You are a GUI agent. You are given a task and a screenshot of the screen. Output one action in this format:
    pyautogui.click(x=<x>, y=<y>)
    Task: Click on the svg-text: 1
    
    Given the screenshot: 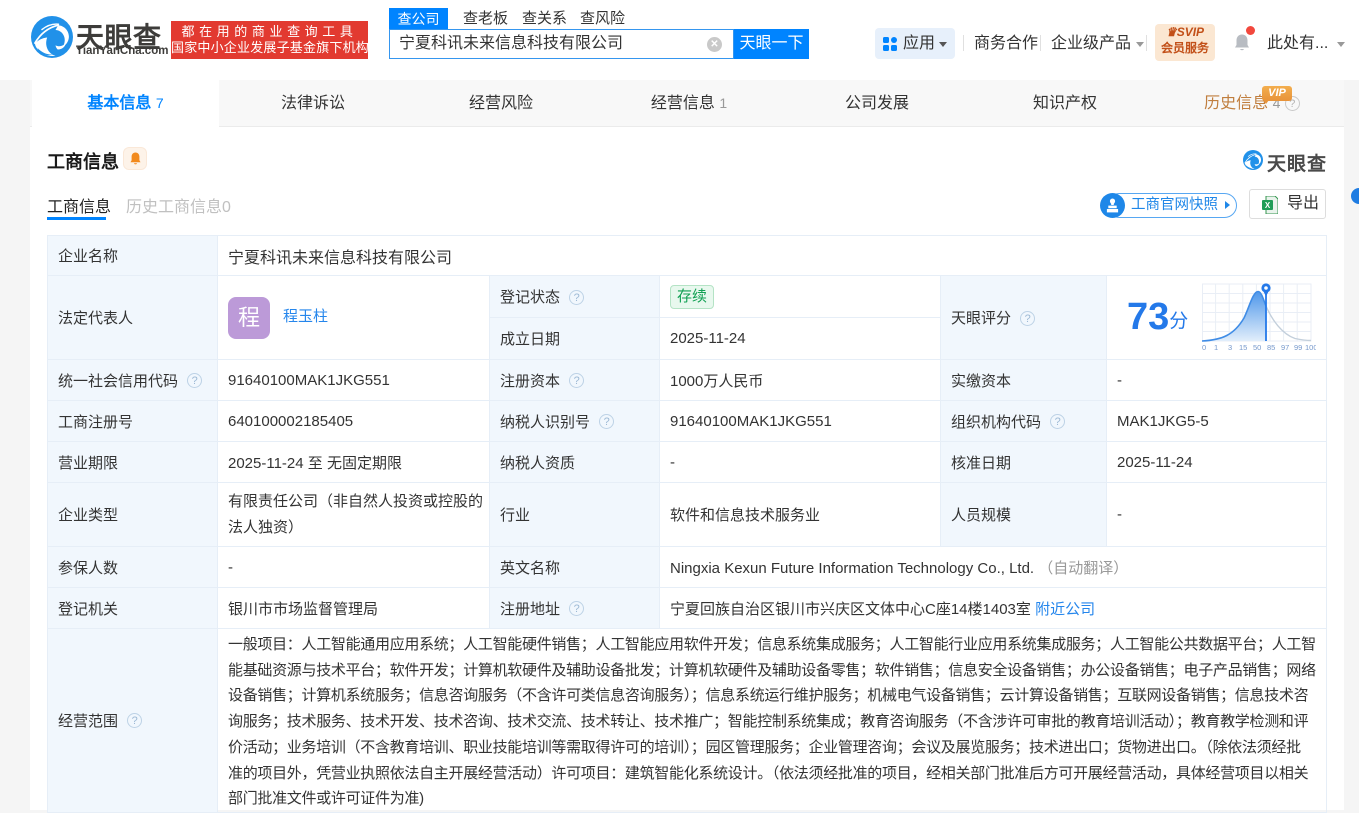 What is the action you would take?
    pyautogui.click(x=1216, y=347)
    